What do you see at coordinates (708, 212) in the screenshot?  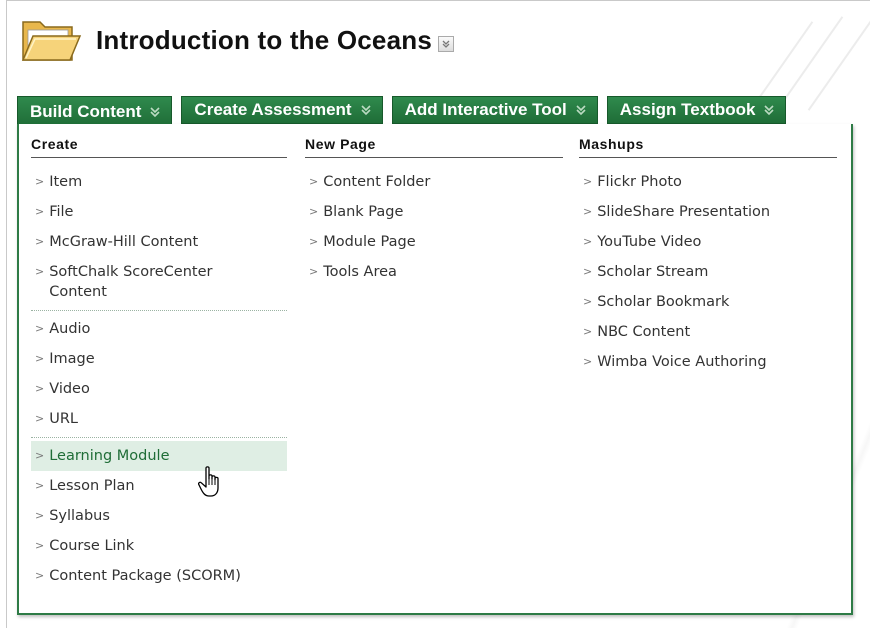 I see `menu-item-slideshare-presentation: > SlideShare Presentation` at bounding box center [708, 212].